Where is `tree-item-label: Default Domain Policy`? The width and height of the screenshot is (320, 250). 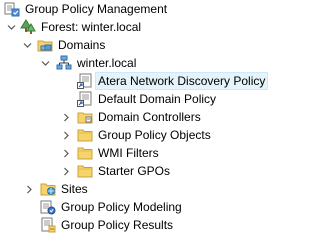
tree-item-label: Default Domain Policy is located at coordinates (157, 99).